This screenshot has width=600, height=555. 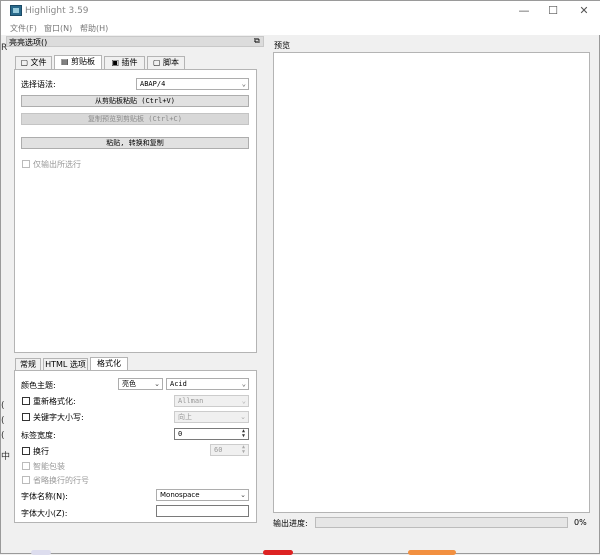 What do you see at coordinates (524, 11) in the screenshot?
I see `minimize-button: —` at bounding box center [524, 11].